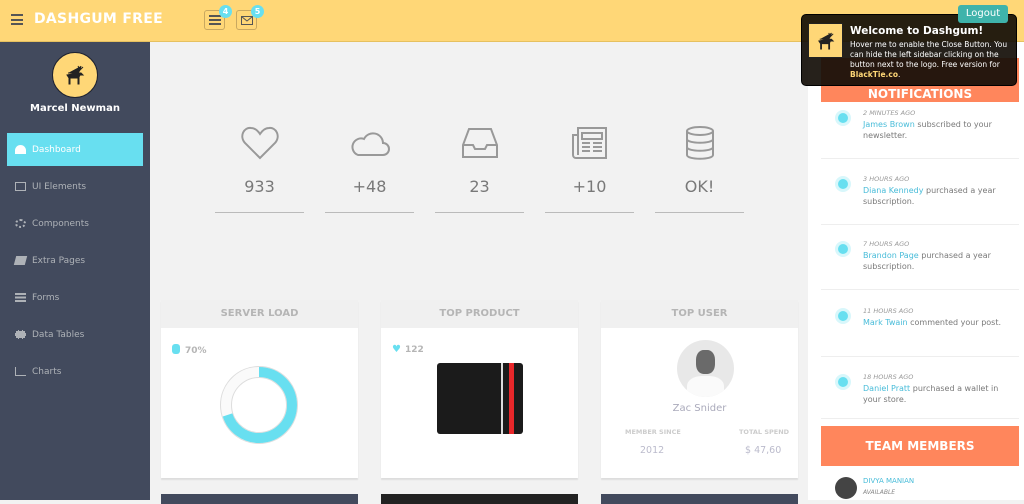 The height and width of the screenshot is (504, 1024). What do you see at coordinates (259, 314) in the screenshot?
I see `card-title: SERVER LOAD` at bounding box center [259, 314].